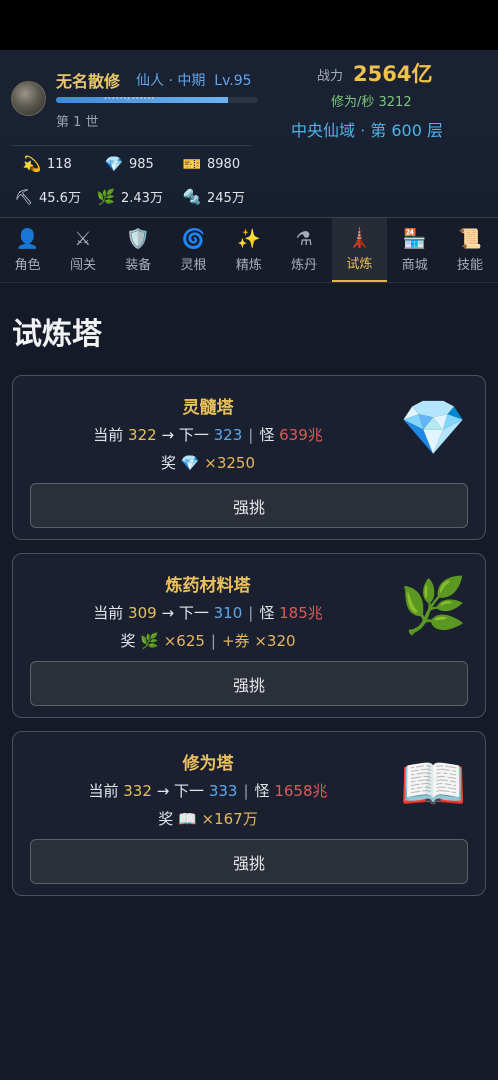 The width and height of the screenshot is (498, 1080). I want to click on resource-value: 985, so click(141, 164).